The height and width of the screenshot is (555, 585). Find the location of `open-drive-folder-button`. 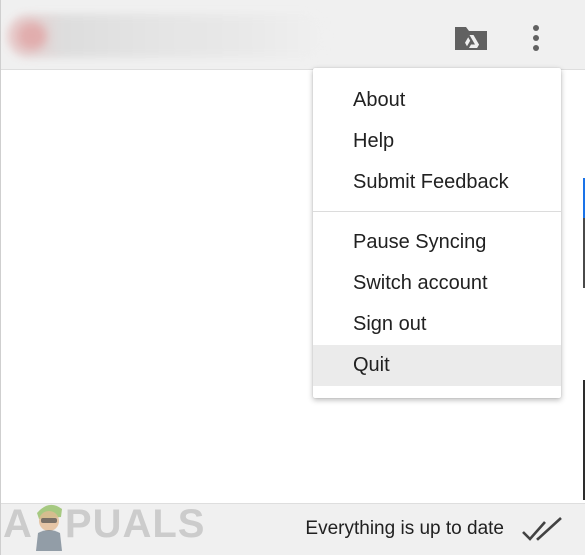

open-drive-folder-button is located at coordinates (471, 38).